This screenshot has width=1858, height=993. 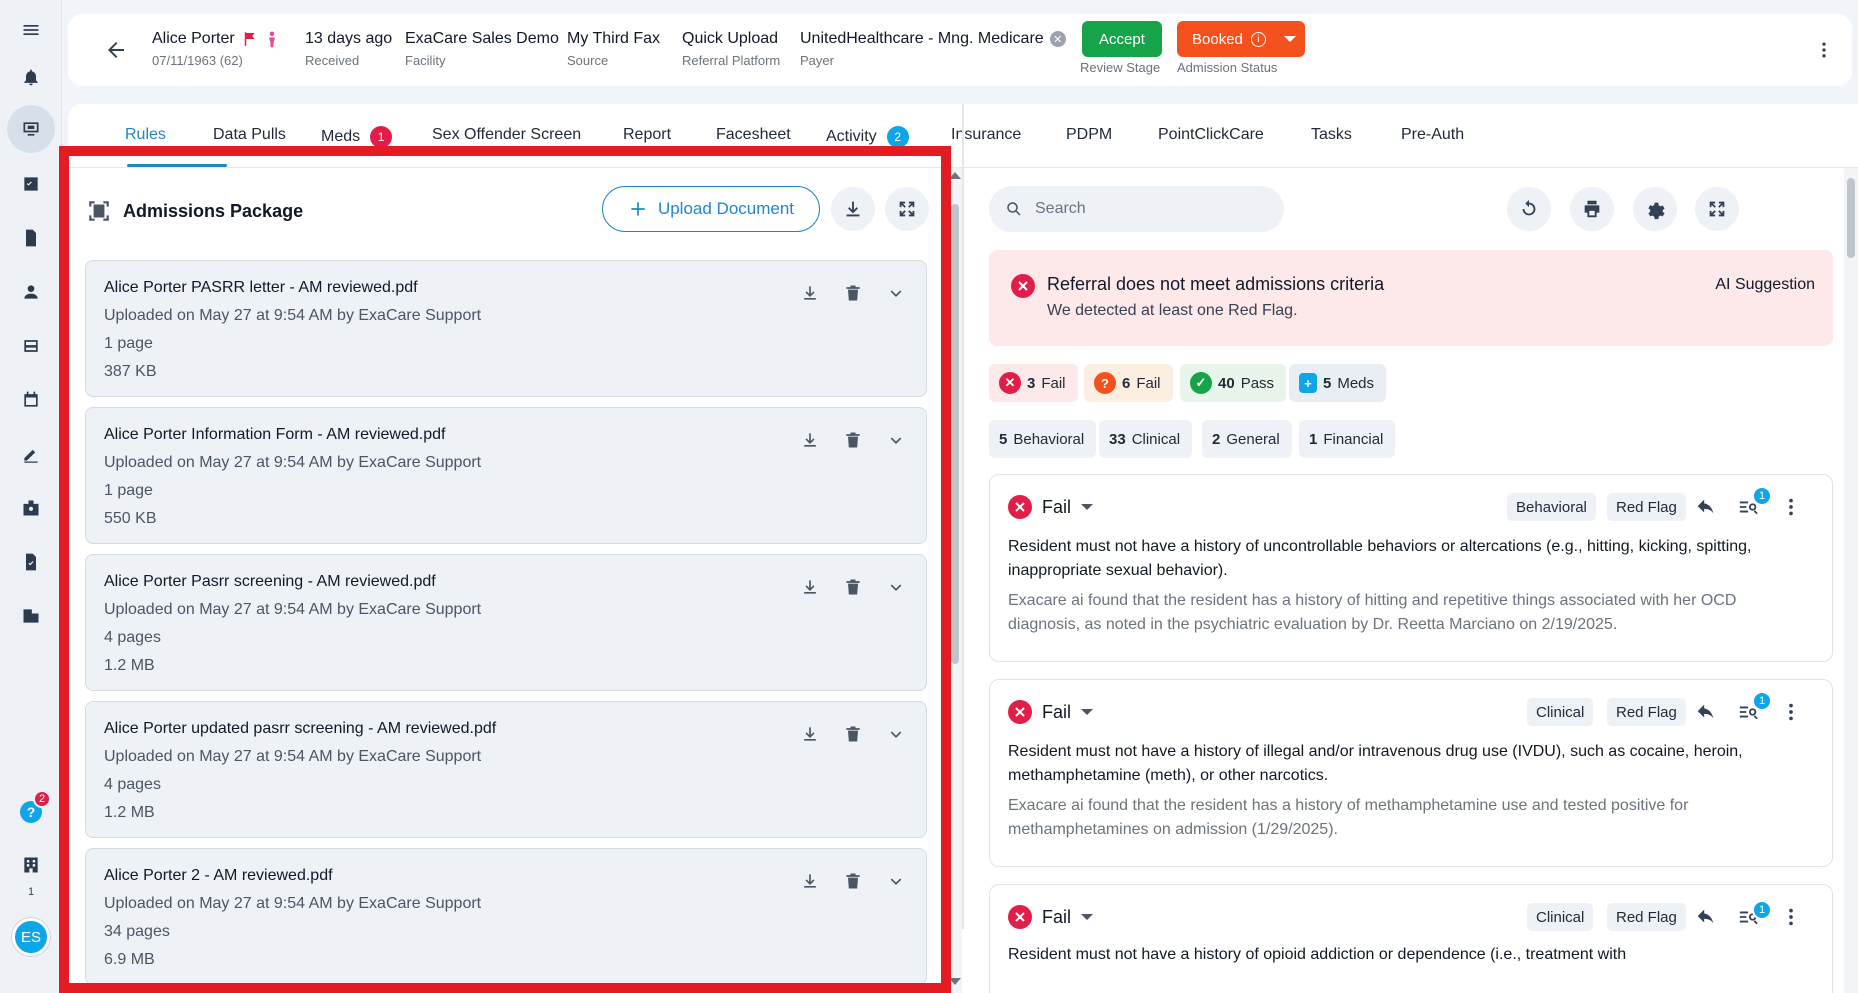 What do you see at coordinates (867, 137) in the screenshot?
I see `tab-activity: Activity 2` at bounding box center [867, 137].